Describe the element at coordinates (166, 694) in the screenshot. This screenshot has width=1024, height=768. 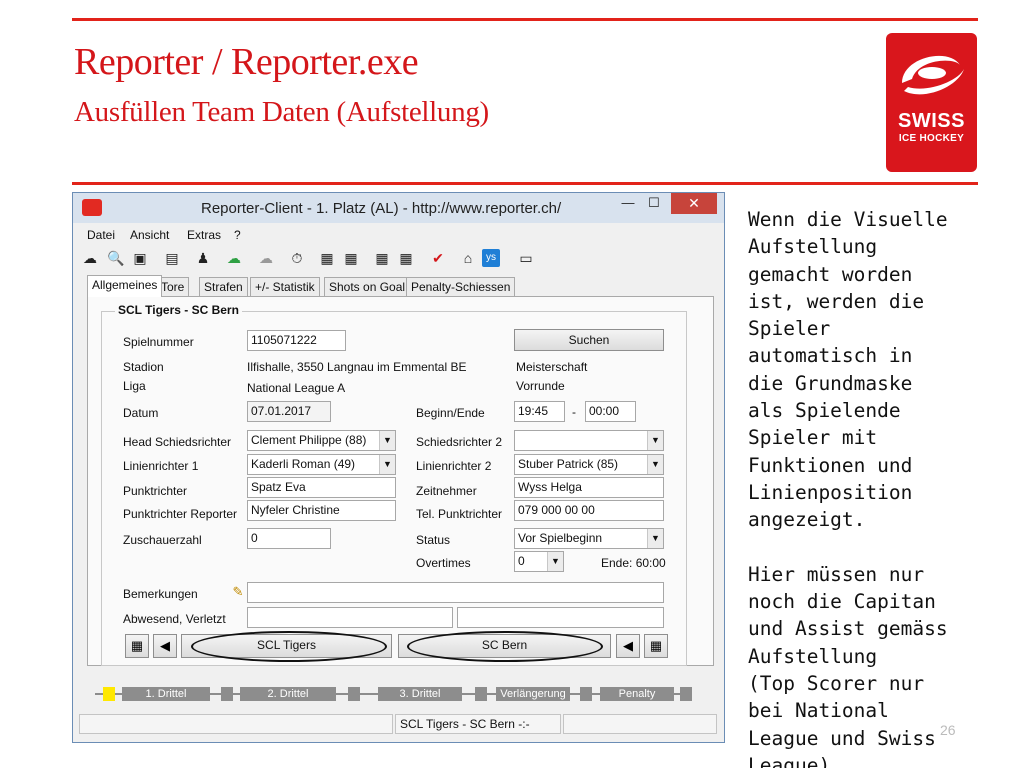
I see `timeline-drittel-1: 1. Drittel` at that location.